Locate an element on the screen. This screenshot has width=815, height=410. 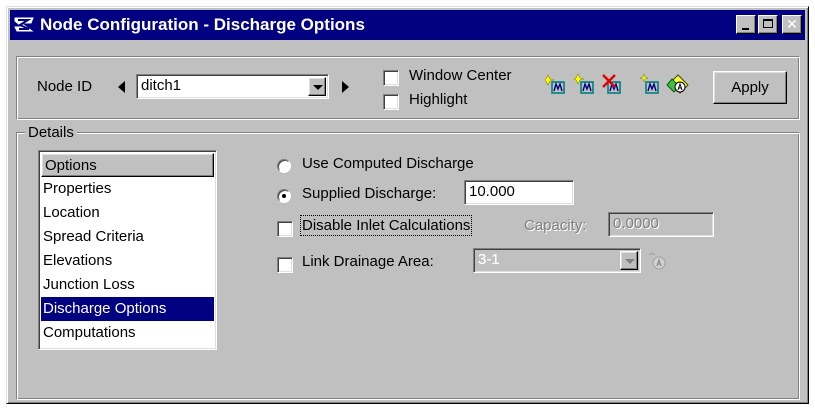
minimize-button is located at coordinates (746, 24).